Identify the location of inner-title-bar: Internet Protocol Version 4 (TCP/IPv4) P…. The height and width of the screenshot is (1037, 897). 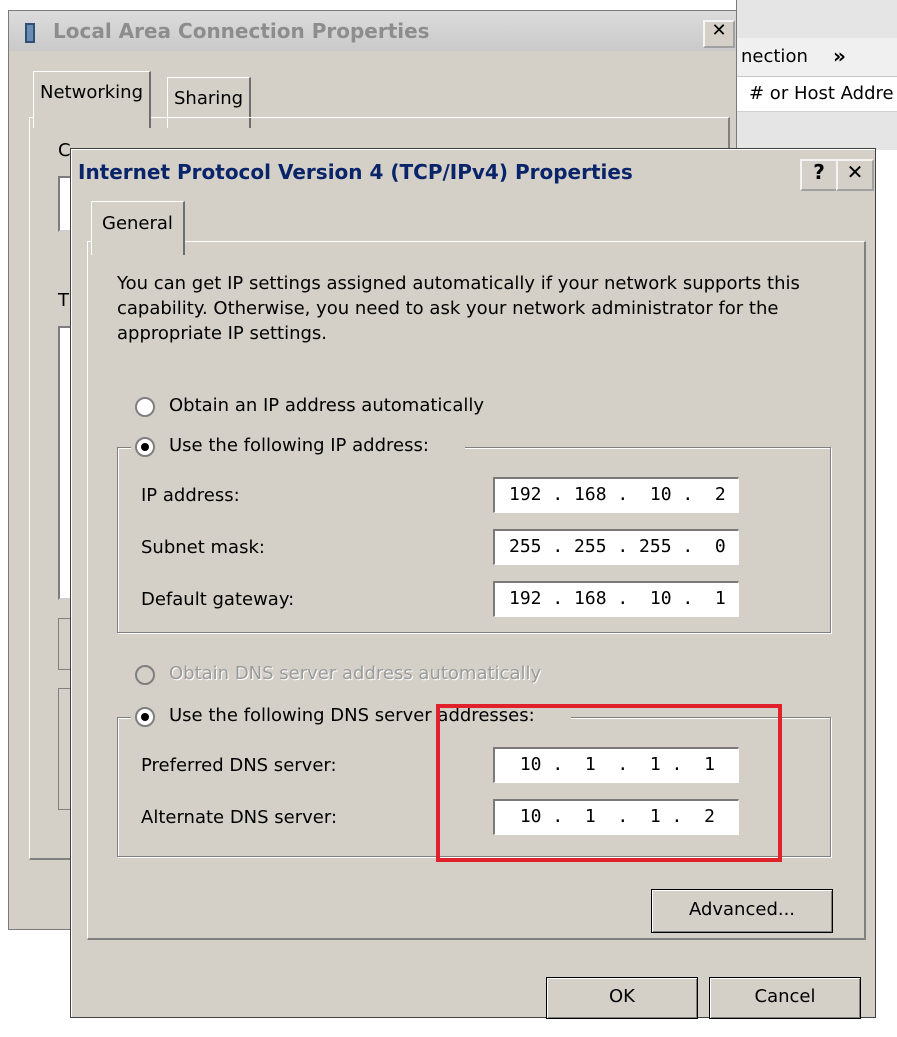
(473, 173).